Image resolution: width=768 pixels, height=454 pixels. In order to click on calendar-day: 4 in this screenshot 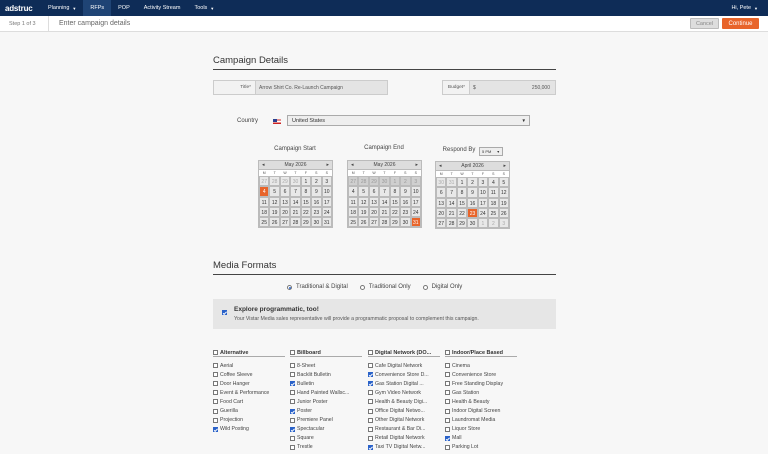, I will do `click(493, 182)`.